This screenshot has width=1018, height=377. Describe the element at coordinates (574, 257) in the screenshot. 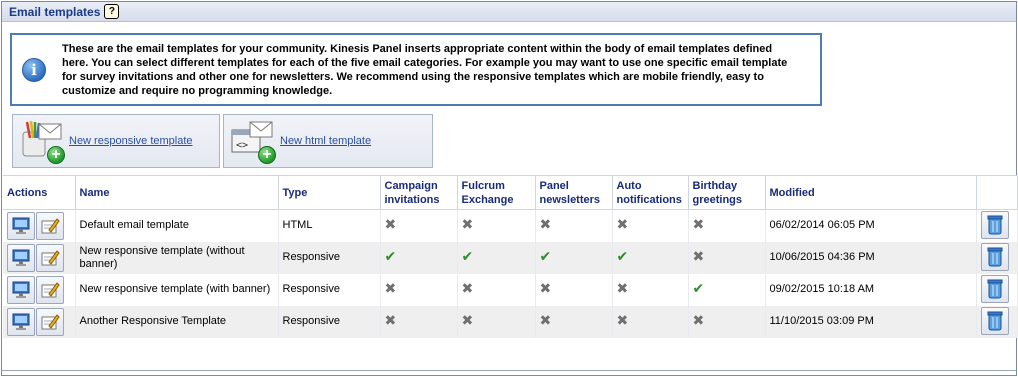

I see `row-panel-flag: ✔` at that location.